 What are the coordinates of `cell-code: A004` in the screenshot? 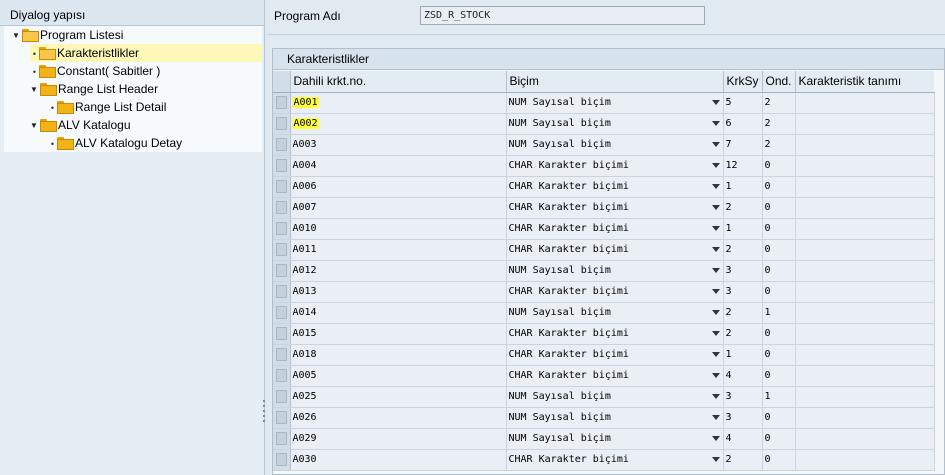 It's located at (398, 166).